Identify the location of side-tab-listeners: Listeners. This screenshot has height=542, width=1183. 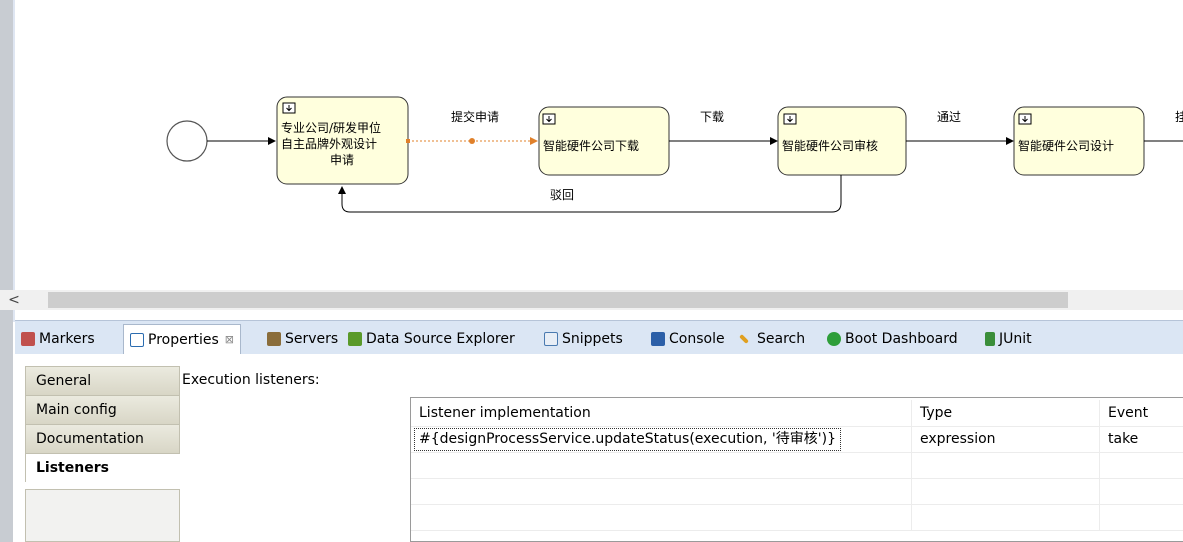
(102, 467).